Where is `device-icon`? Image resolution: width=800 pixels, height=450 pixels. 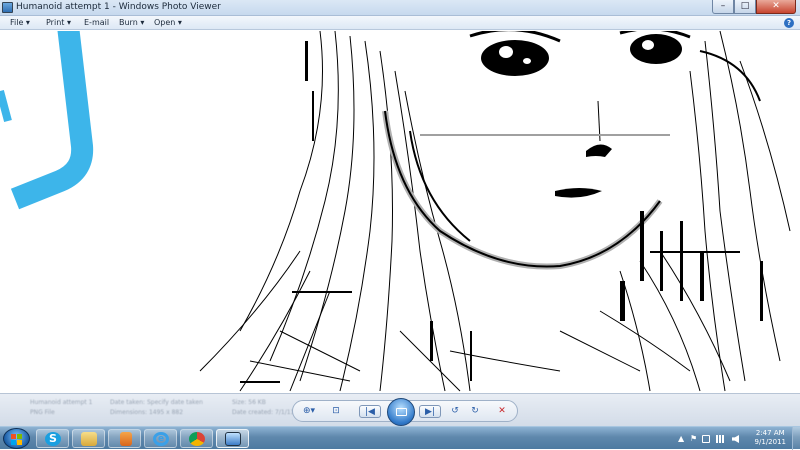 device-icon is located at coordinates (706, 439).